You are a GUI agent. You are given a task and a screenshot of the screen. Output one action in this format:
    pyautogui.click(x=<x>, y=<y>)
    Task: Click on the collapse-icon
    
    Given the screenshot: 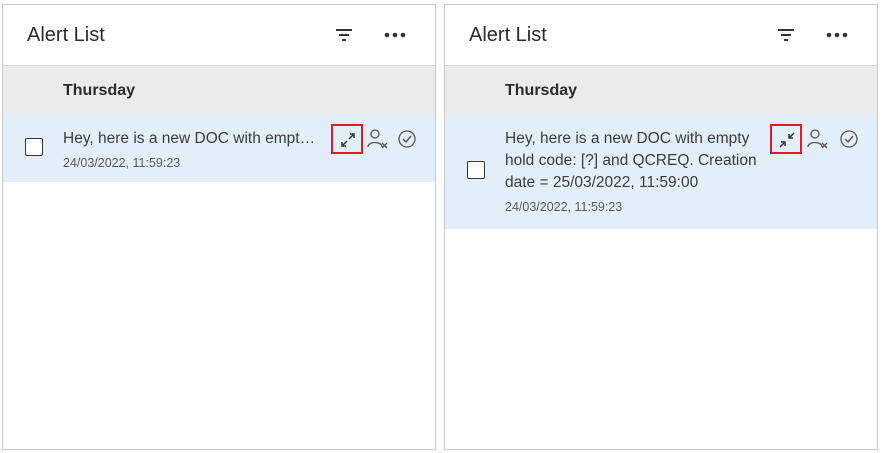 What is the action you would take?
    pyautogui.click(x=787, y=140)
    